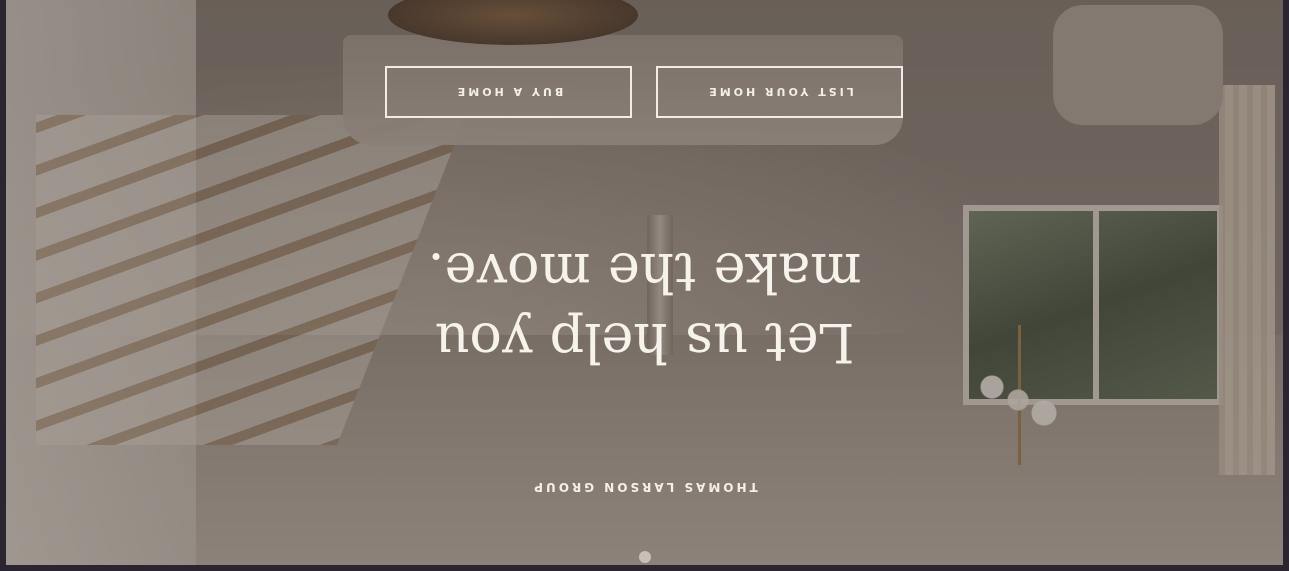 This screenshot has width=1289, height=571. I want to click on scroll-indicator-dot, so click(645, 557).